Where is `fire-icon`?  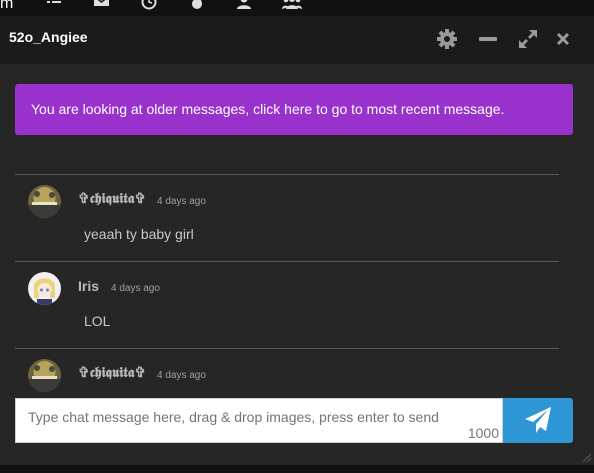 fire-icon is located at coordinates (197, 5).